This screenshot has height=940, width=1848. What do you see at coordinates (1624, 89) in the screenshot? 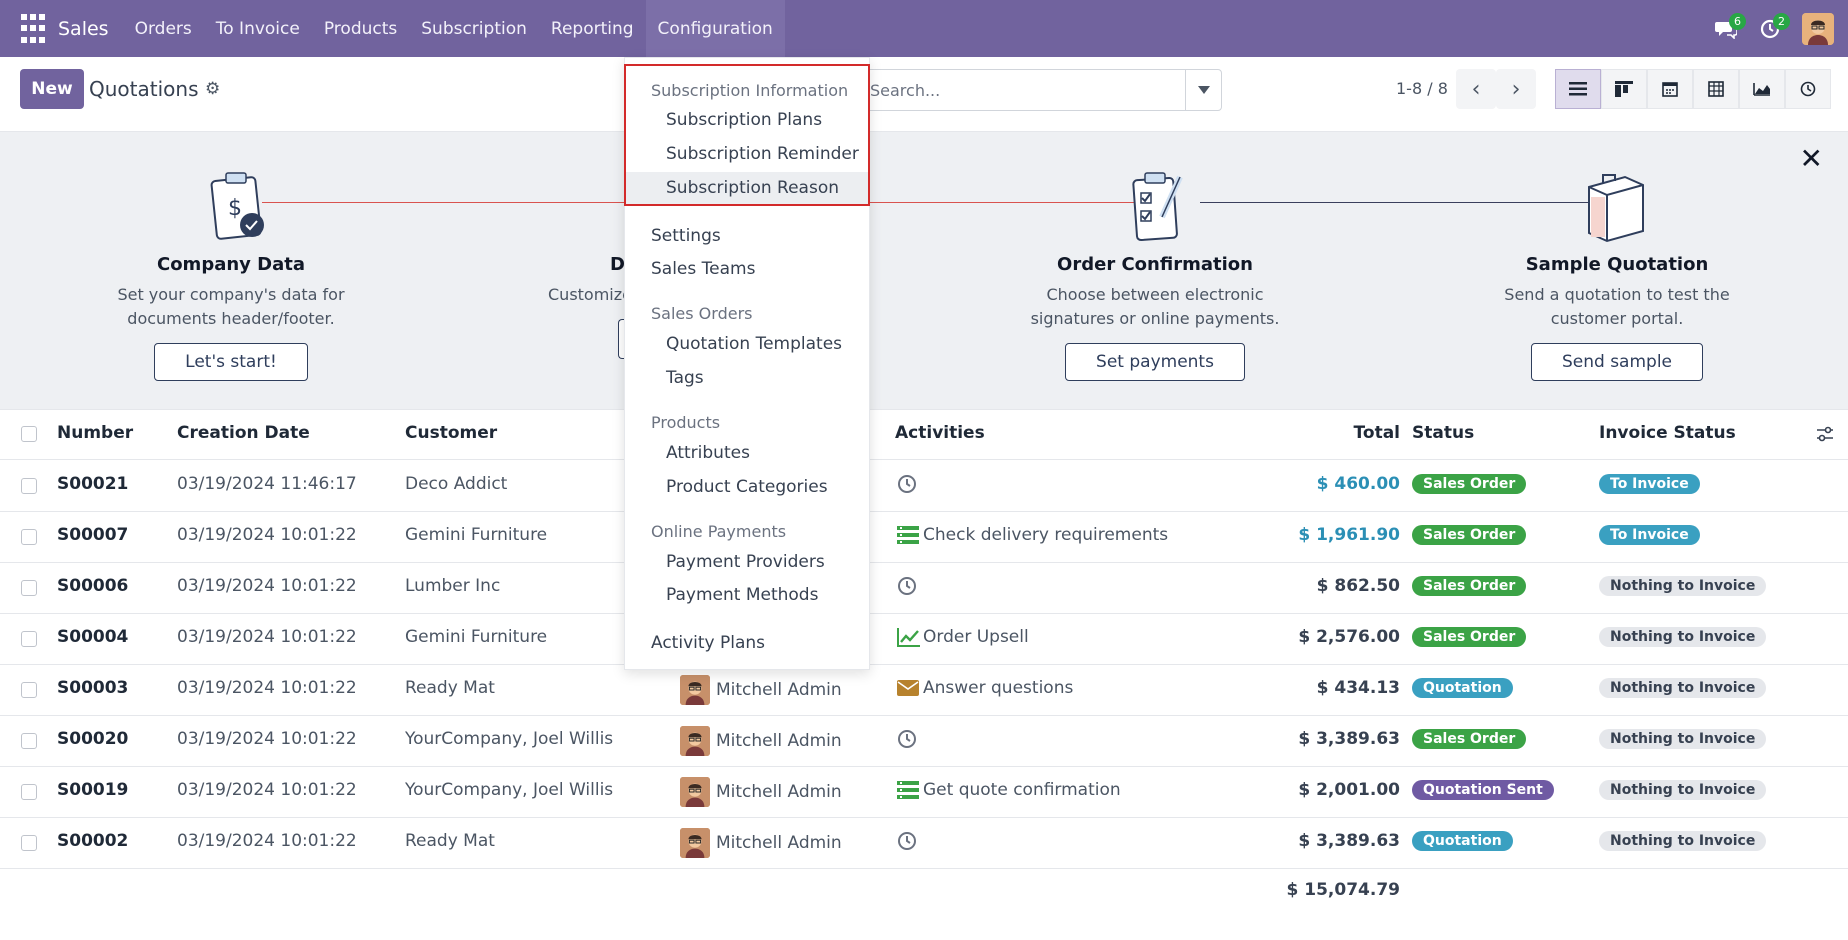
I see `kanban-view-button` at bounding box center [1624, 89].